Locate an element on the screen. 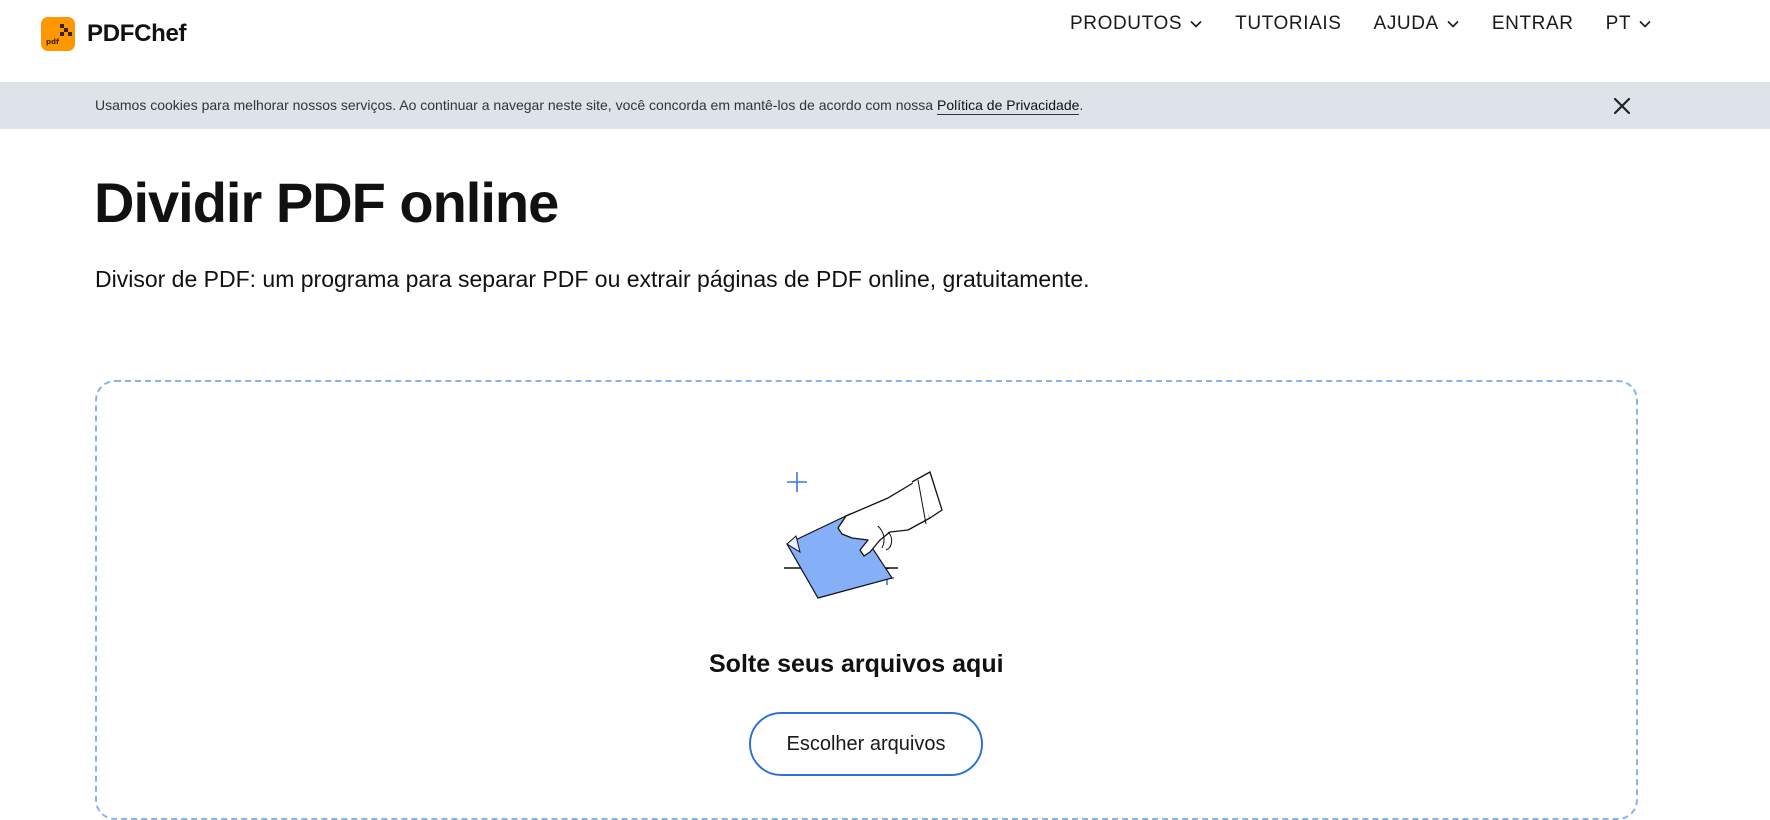 This screenshot has width=1770, height=820. nav-ajuda-label: AJUDA is located at coordinates (1406, 23).